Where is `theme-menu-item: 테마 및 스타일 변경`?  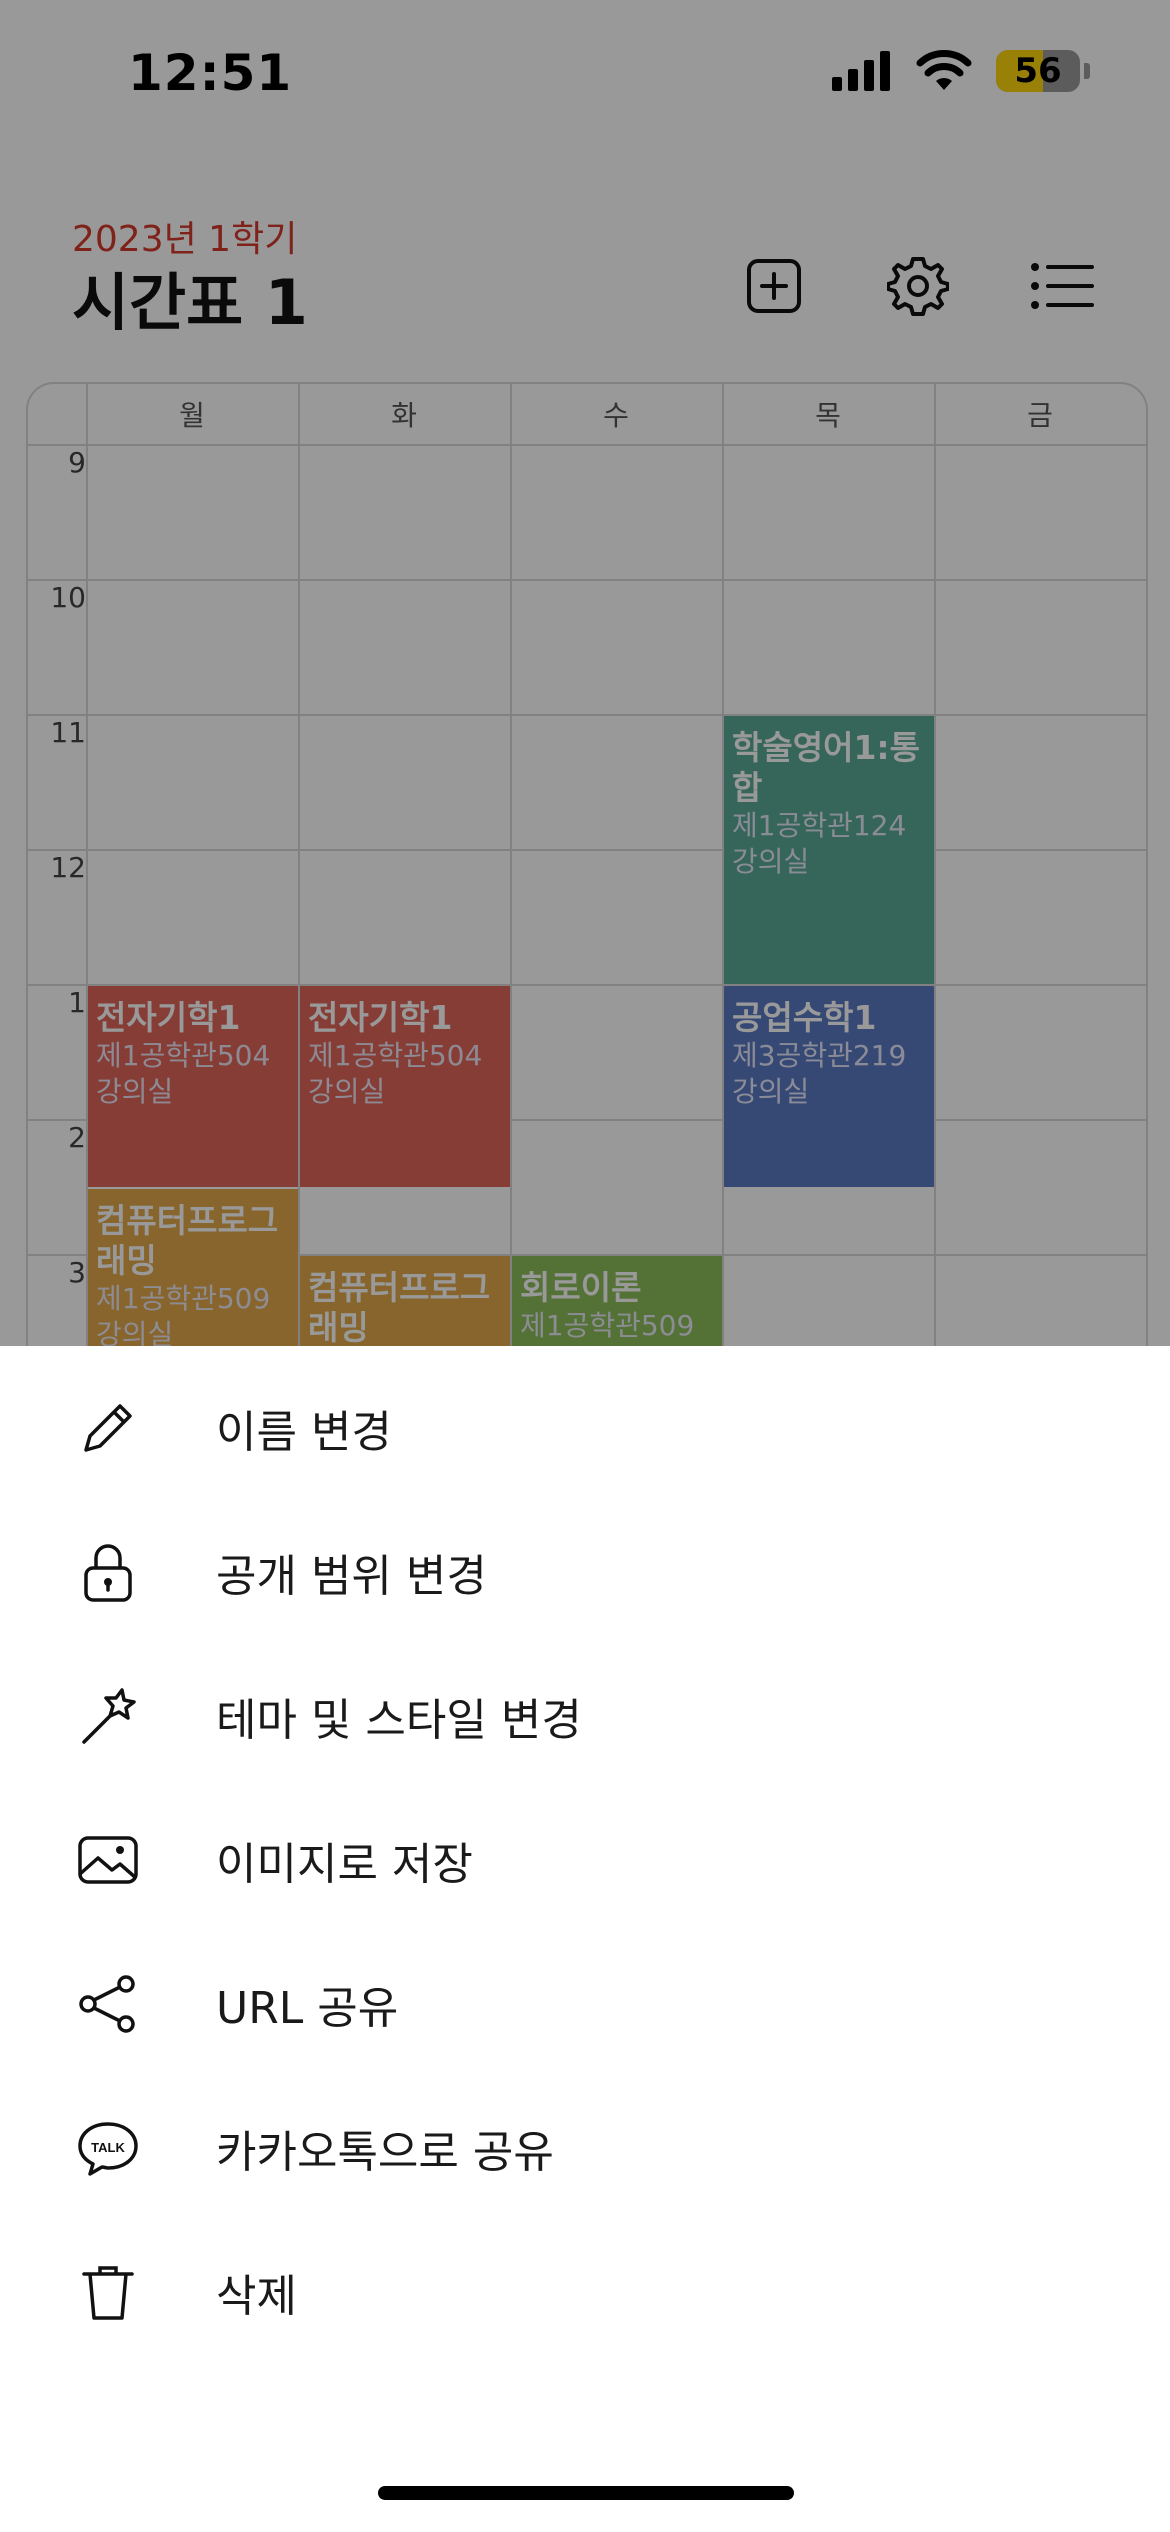 theme-menu-item: 테마 및 스타일 변경 is located at coordinates (585, 1716).